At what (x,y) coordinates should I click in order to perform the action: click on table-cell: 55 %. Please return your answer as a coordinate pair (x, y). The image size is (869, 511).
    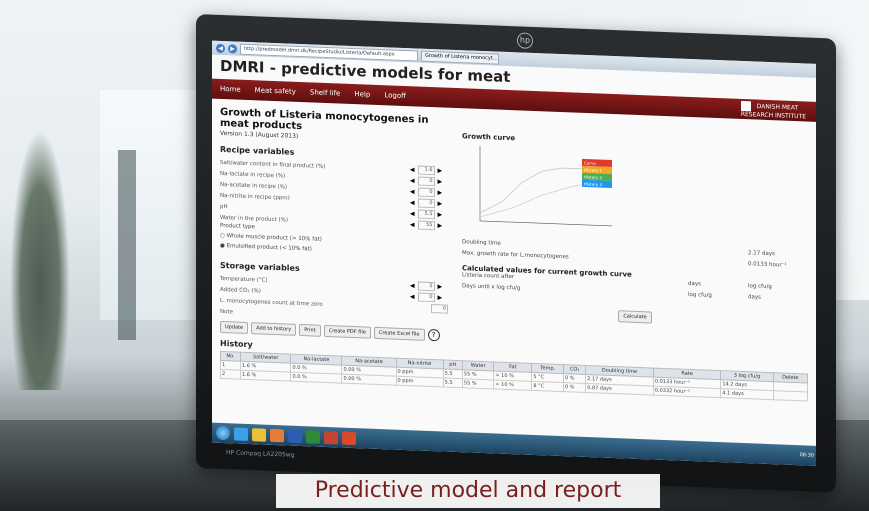
    Looking at the image, I should click on (478, 383).